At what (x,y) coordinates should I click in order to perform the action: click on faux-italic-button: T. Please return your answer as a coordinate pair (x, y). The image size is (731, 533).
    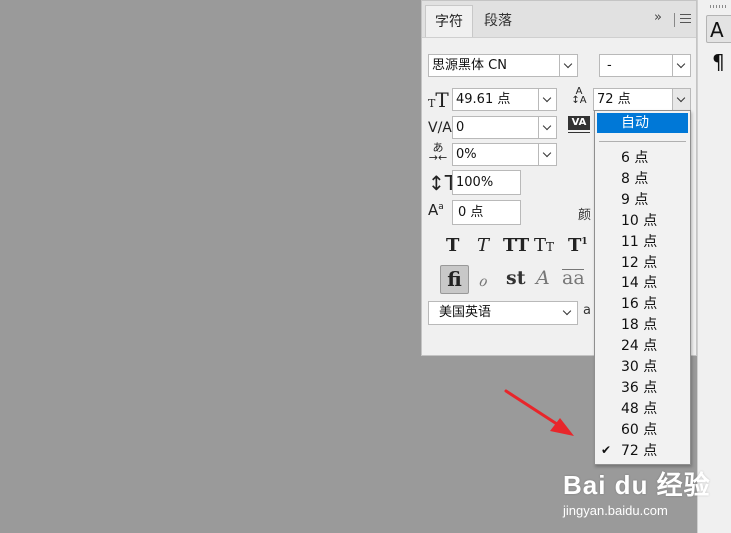
    Looking at the image, I should click on (483, 245).